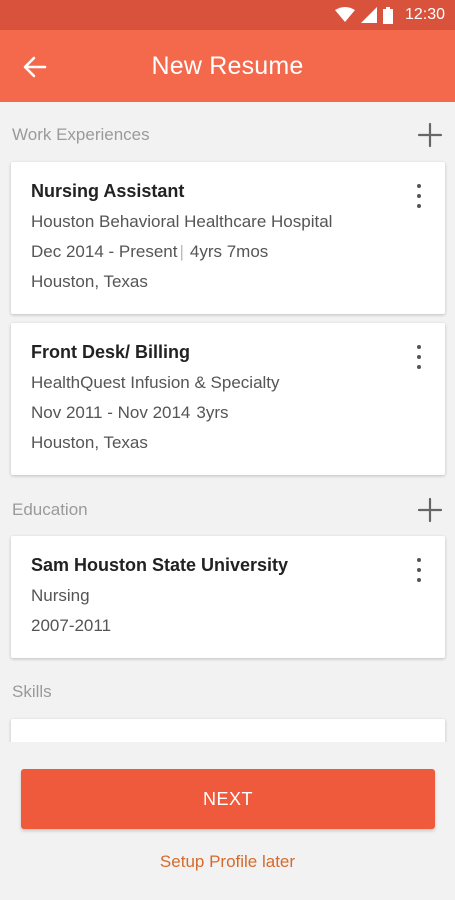 The width and height of the screenshot is (455, 900). Describe the element at coordinates (111, 412) in the screenshot. I see `job-dates: Nov 2011 - Nov 2014` at that location.